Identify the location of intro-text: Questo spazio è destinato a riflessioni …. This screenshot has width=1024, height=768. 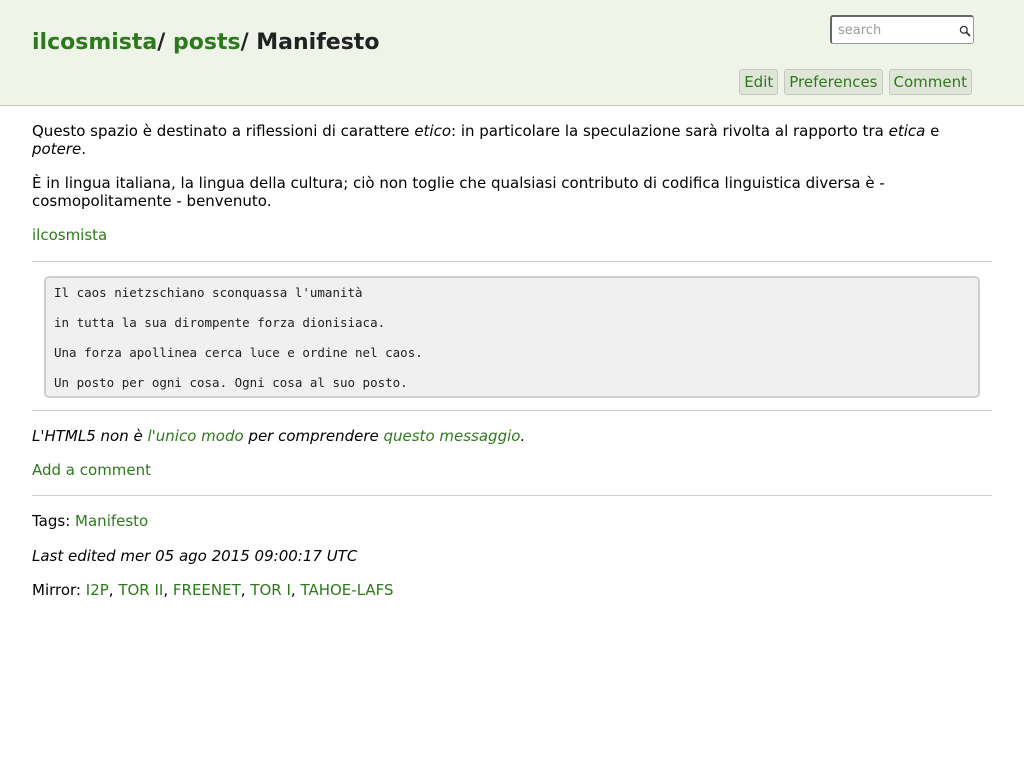
(223, 131).